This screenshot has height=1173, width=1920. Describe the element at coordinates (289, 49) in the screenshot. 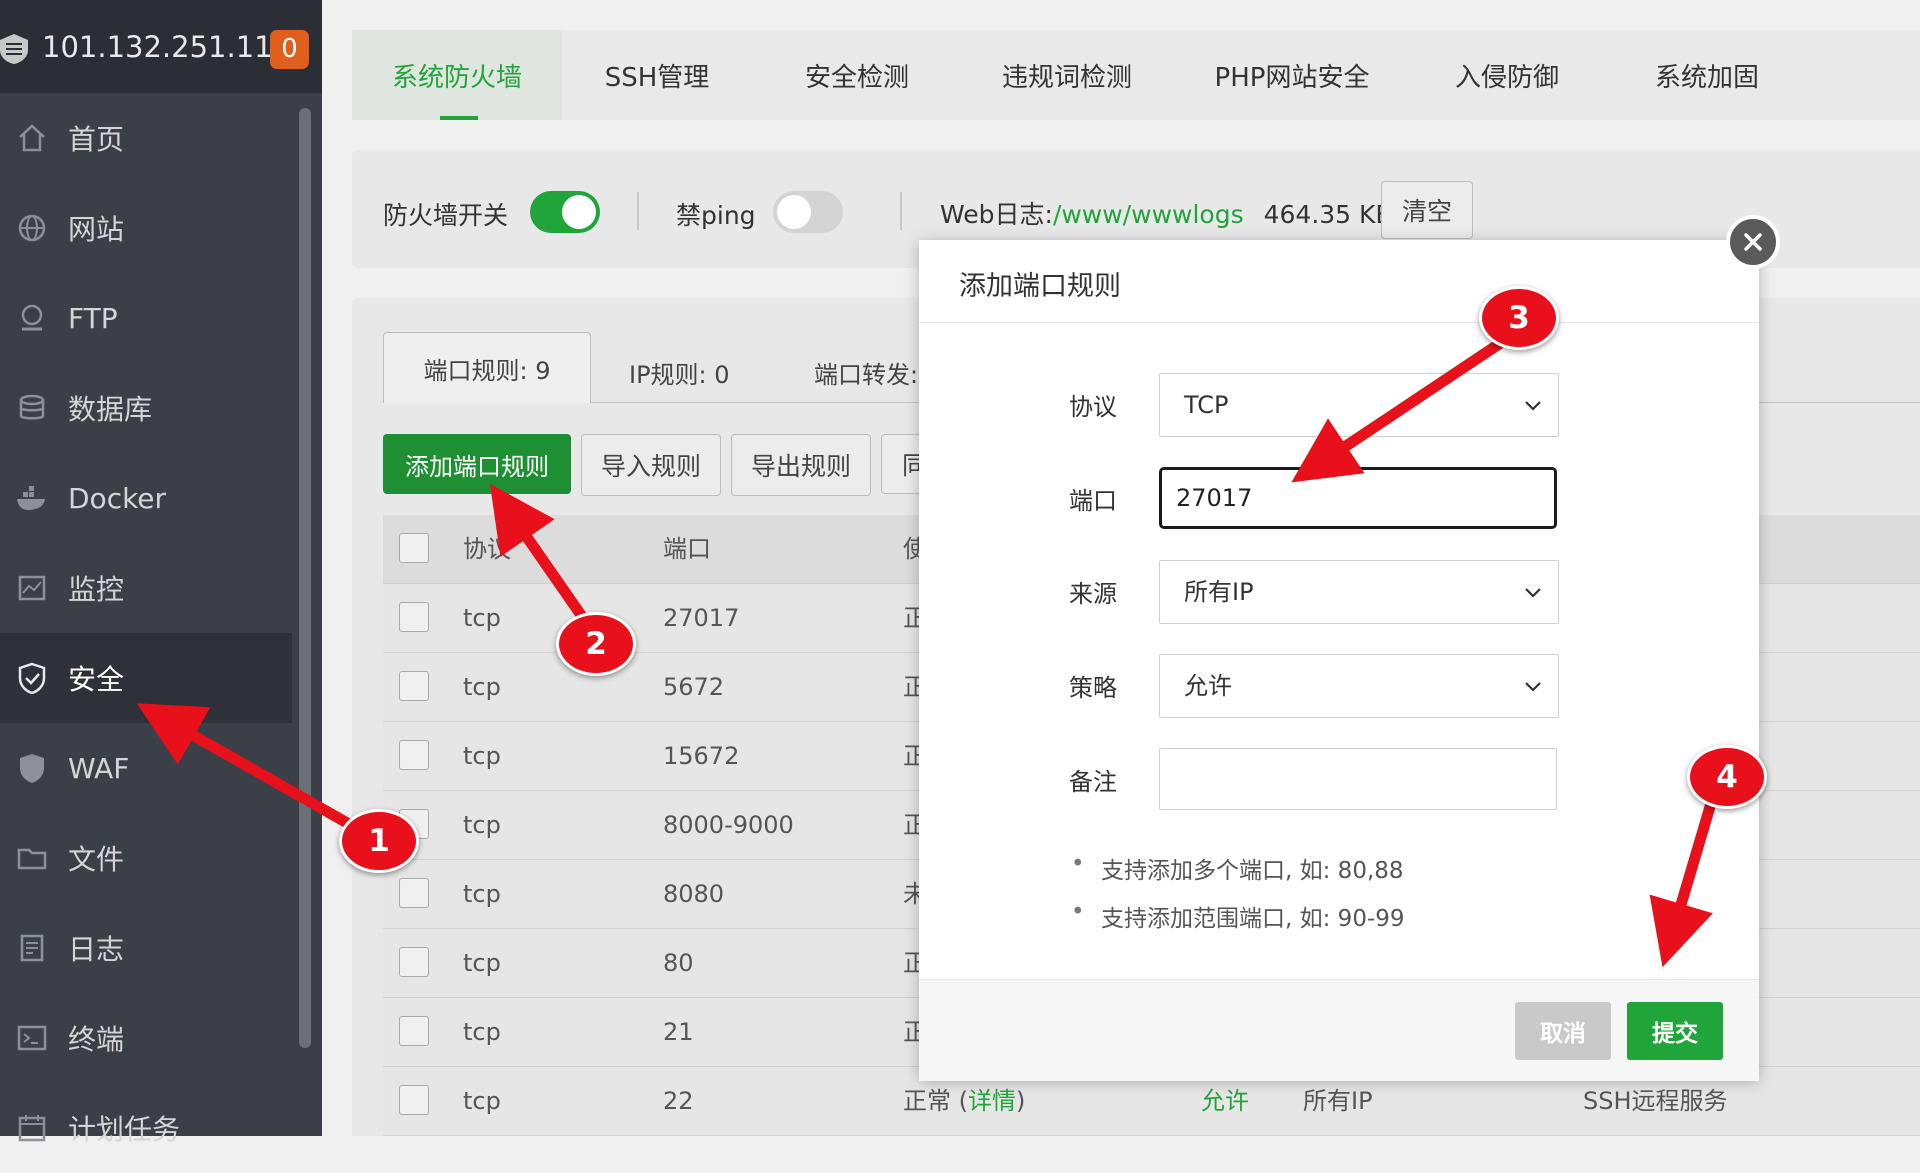

I see `notification-badge: 0` at that location.